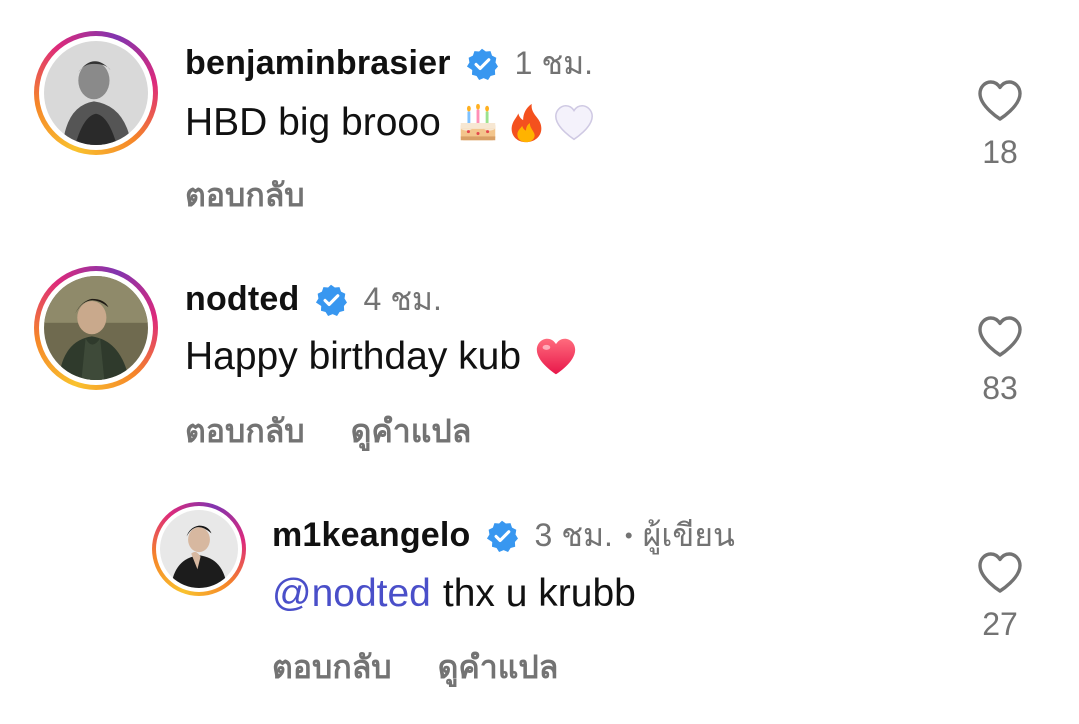 This screenshot has height=724, width=1079. Describe the element at coordinates (554, 63) in the screenshot. I see `comment-time: 1 ชม.` at that location.